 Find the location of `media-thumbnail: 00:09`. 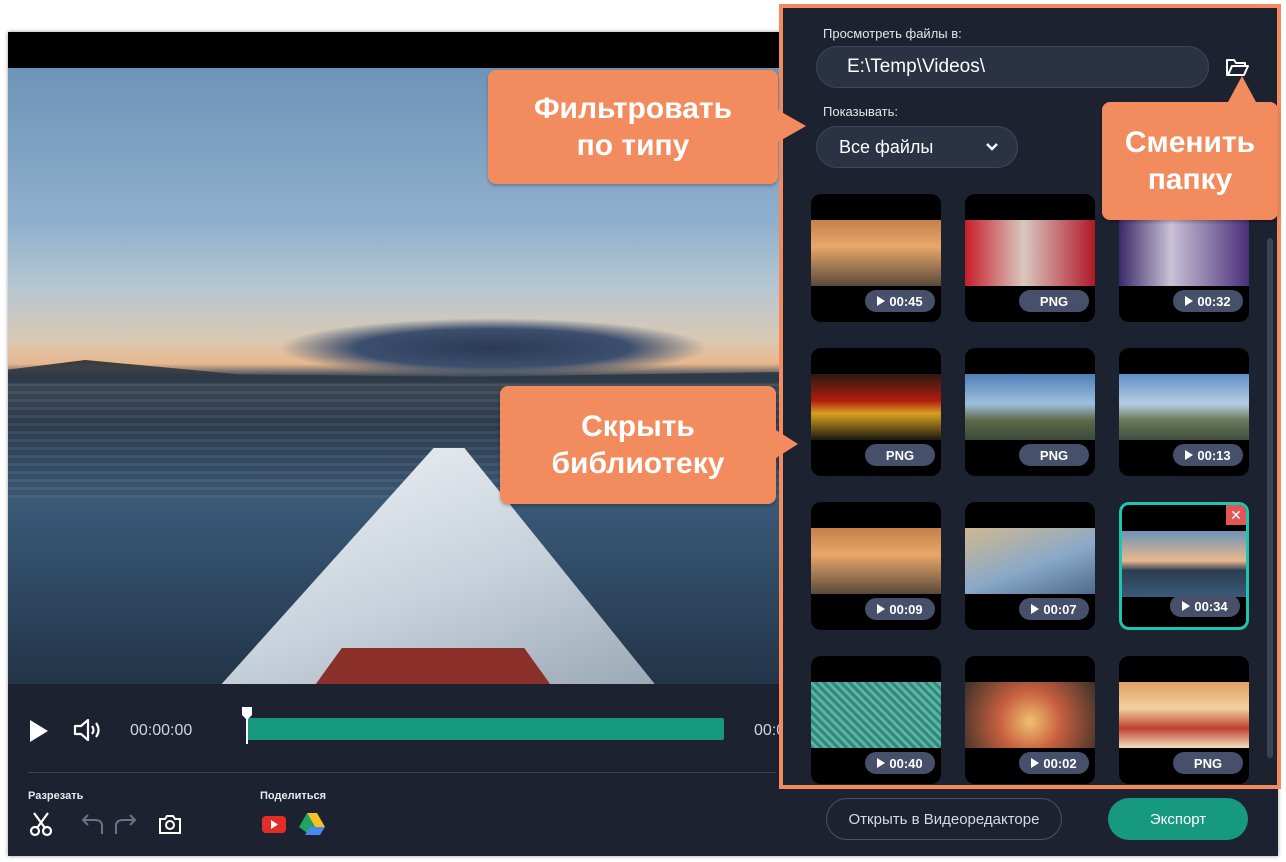

media-thumbnail: 00:09 is located at coordinates (876, 566).